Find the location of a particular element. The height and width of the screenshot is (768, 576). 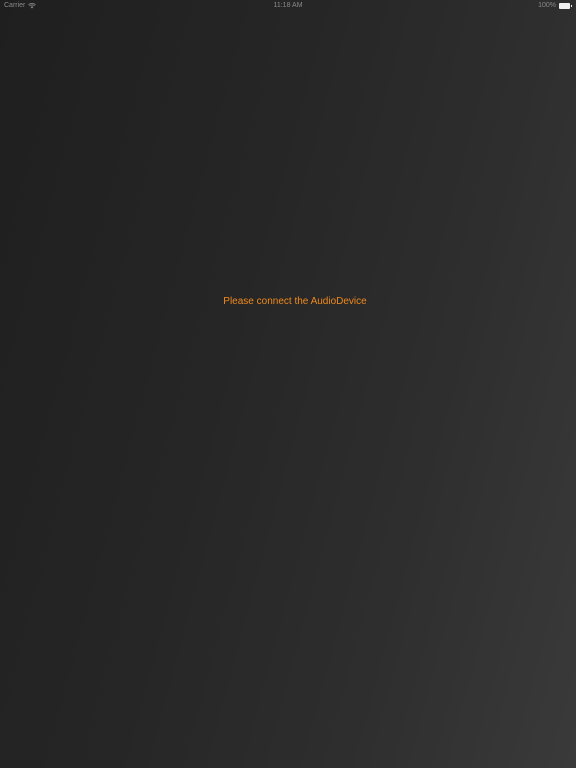

status-bar: Carrier 11:18 AM 100% is located at coordinates (288, 6).